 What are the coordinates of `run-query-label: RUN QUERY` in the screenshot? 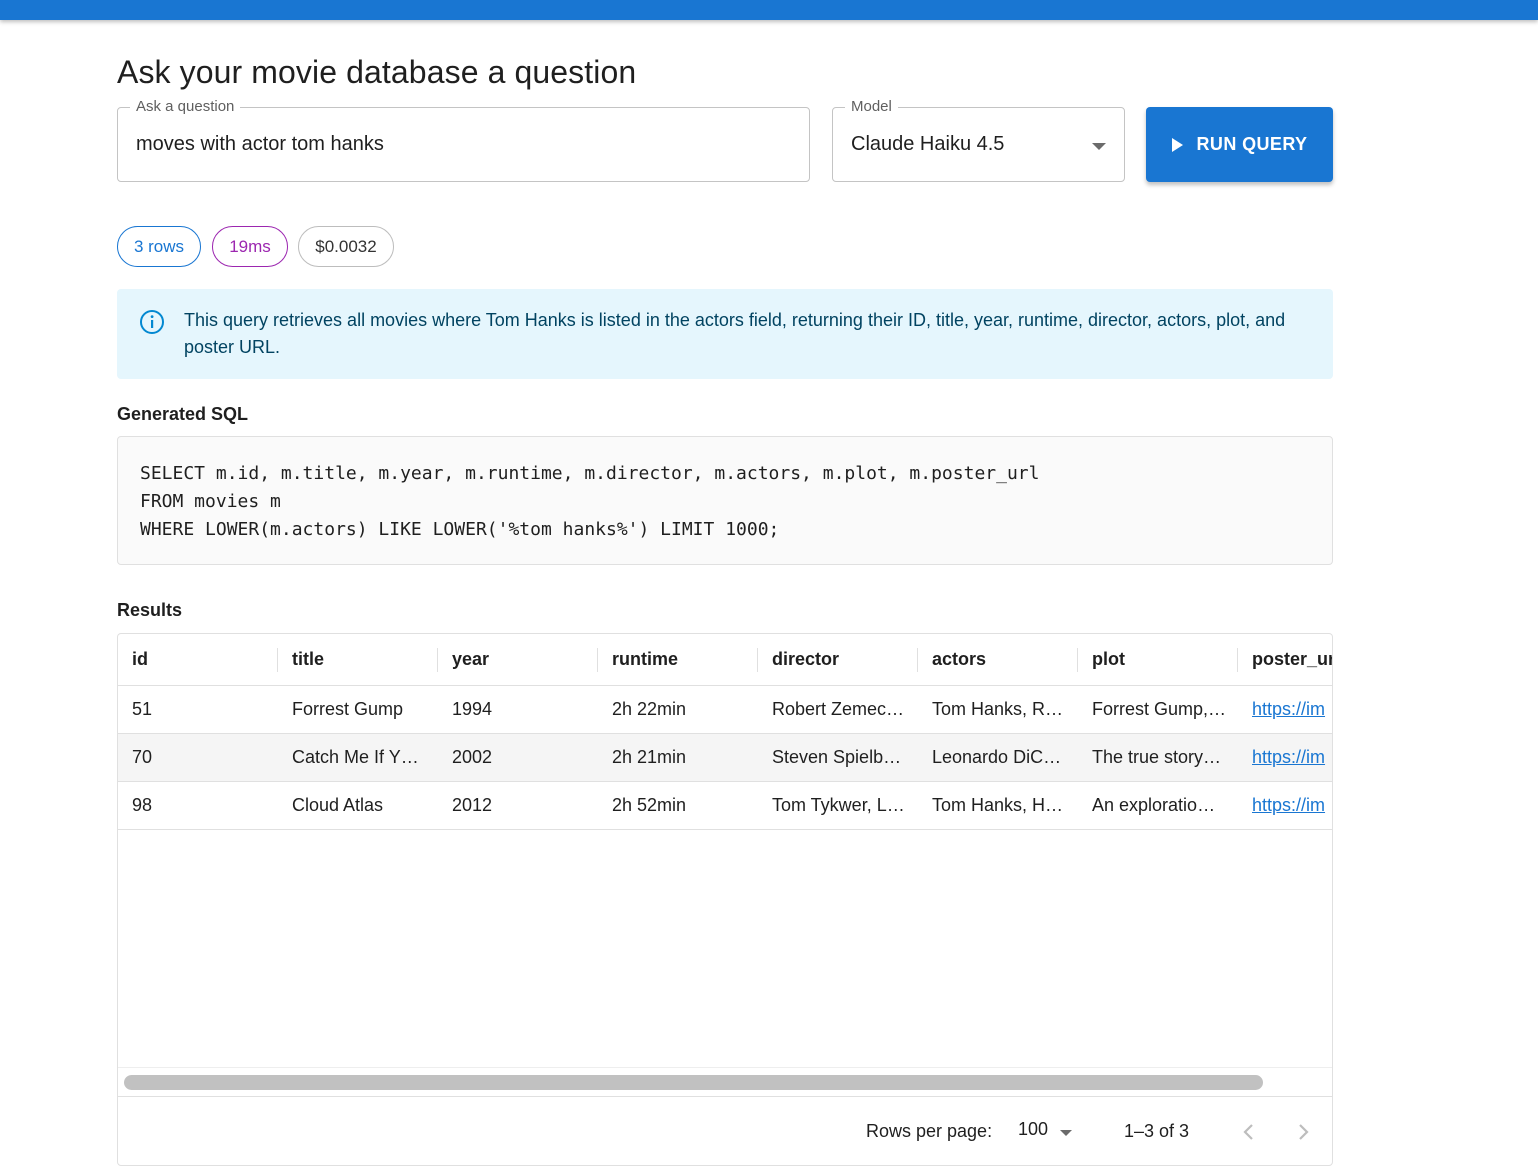 It's located at (1252, 144).